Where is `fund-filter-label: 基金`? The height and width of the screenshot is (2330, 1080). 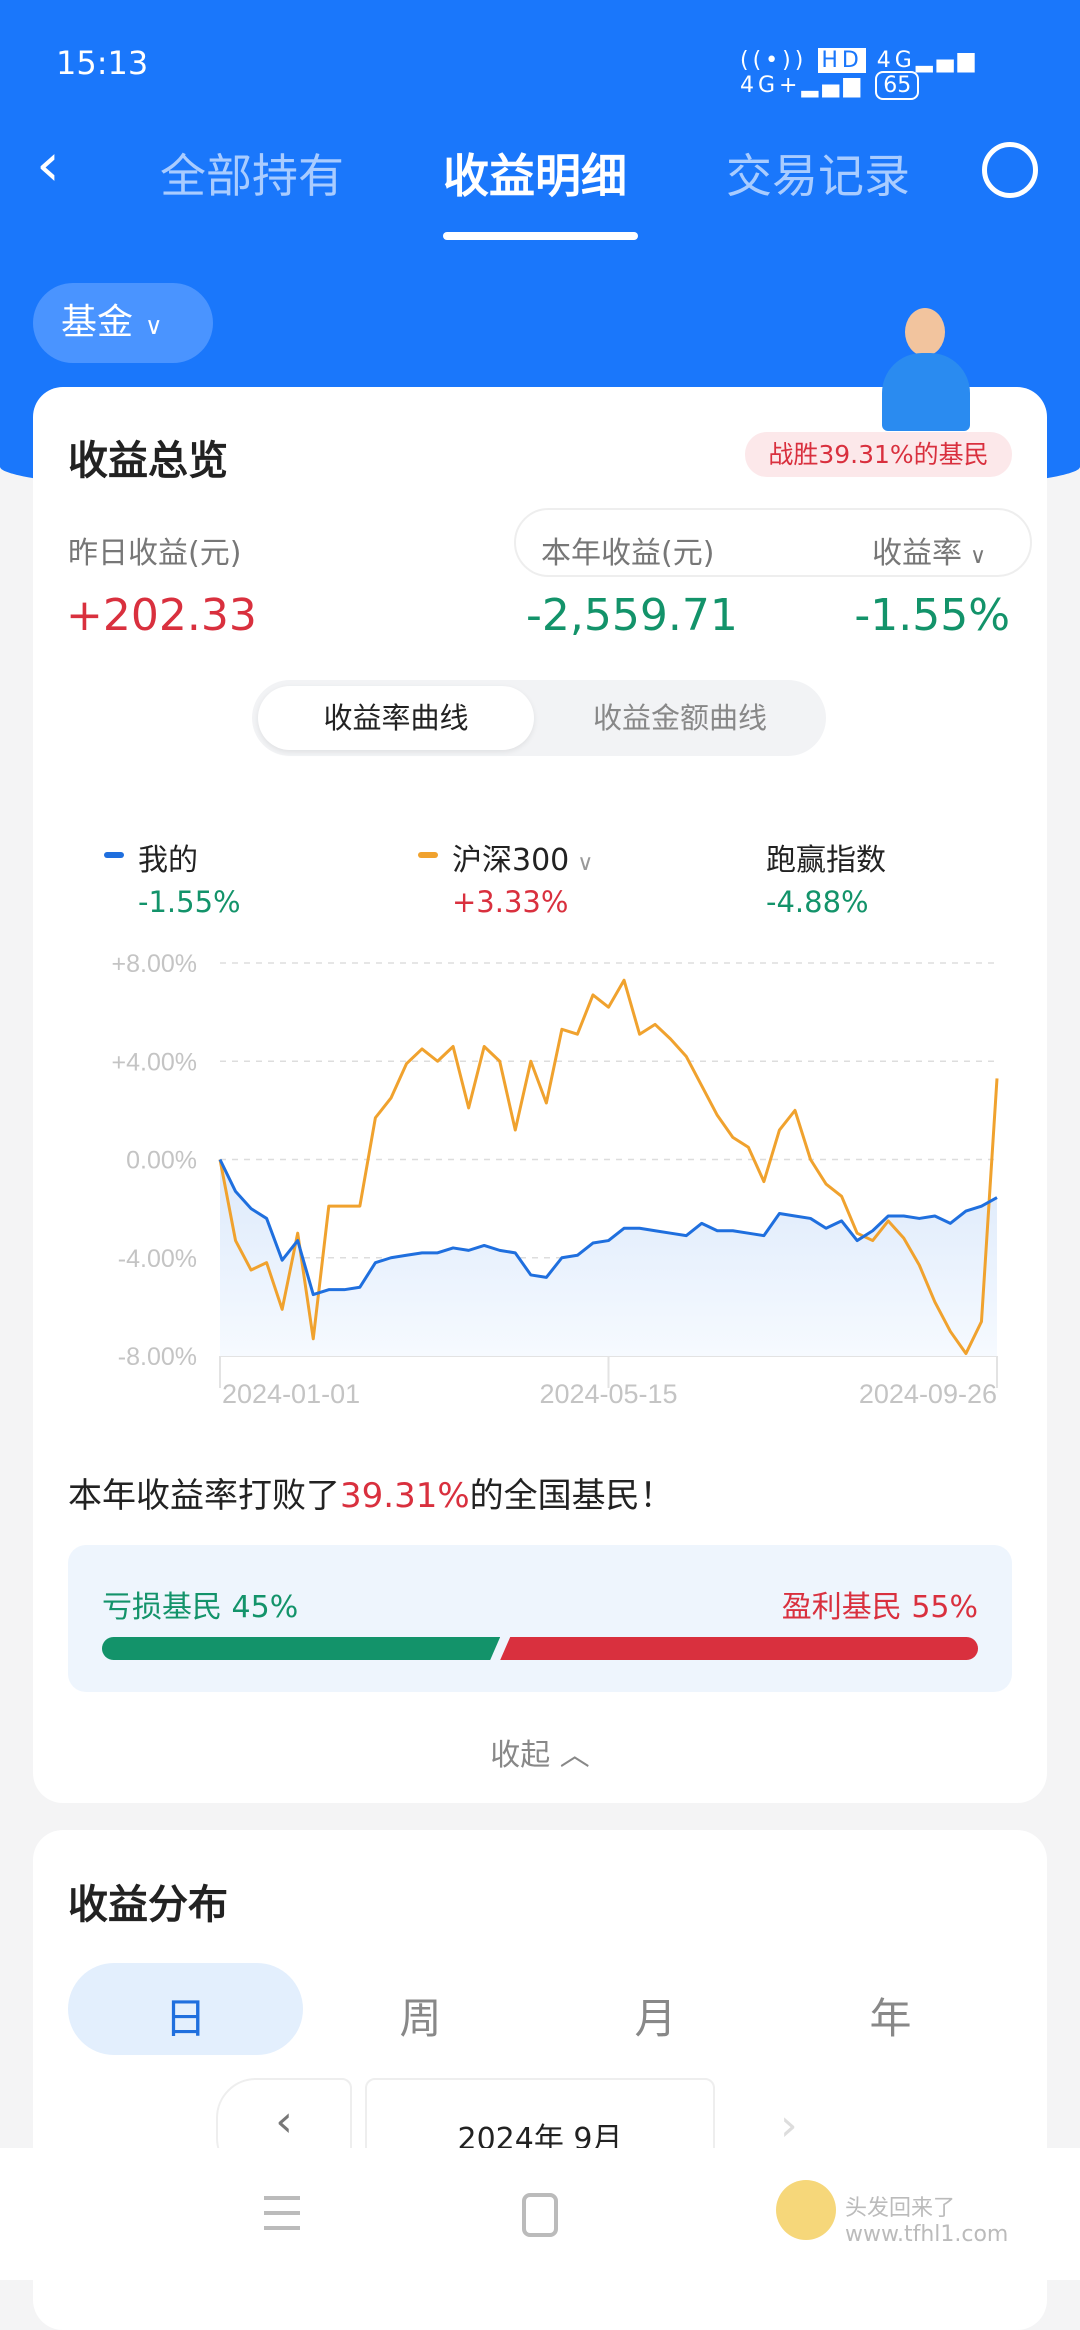 fund-filter-label: 基金 is located at coordinates (97, 322).